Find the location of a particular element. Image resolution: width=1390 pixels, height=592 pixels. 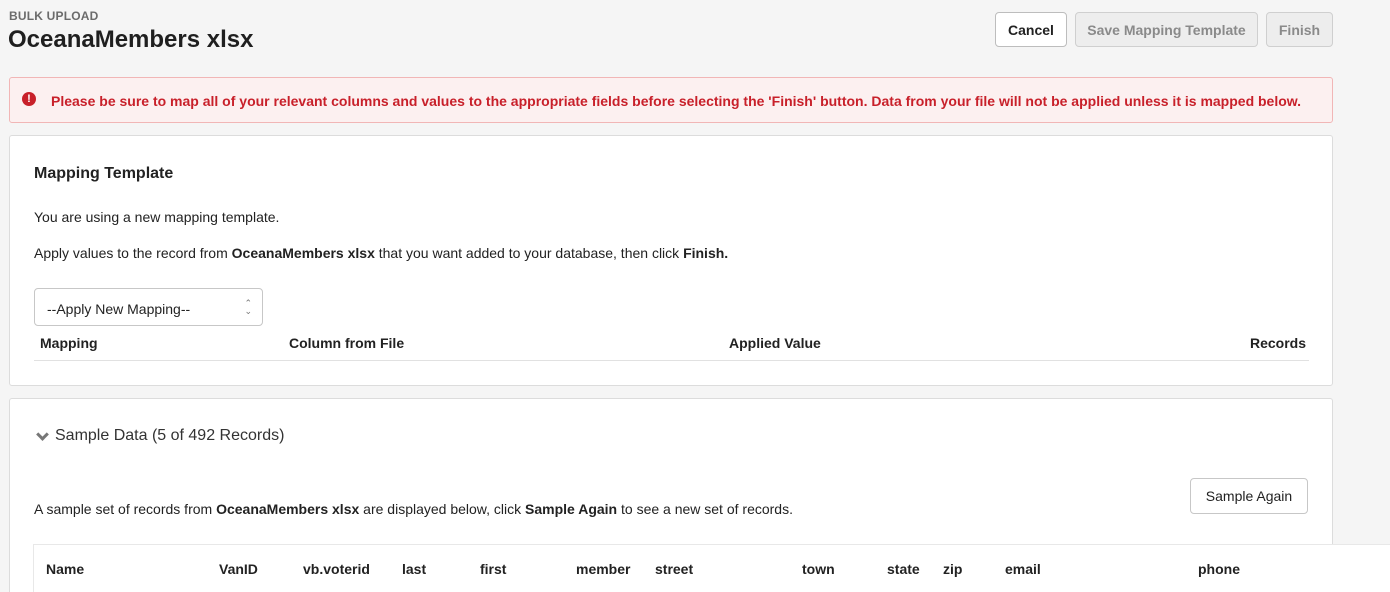

sample-col-phone: phone is located at coordinates (1219, 569).